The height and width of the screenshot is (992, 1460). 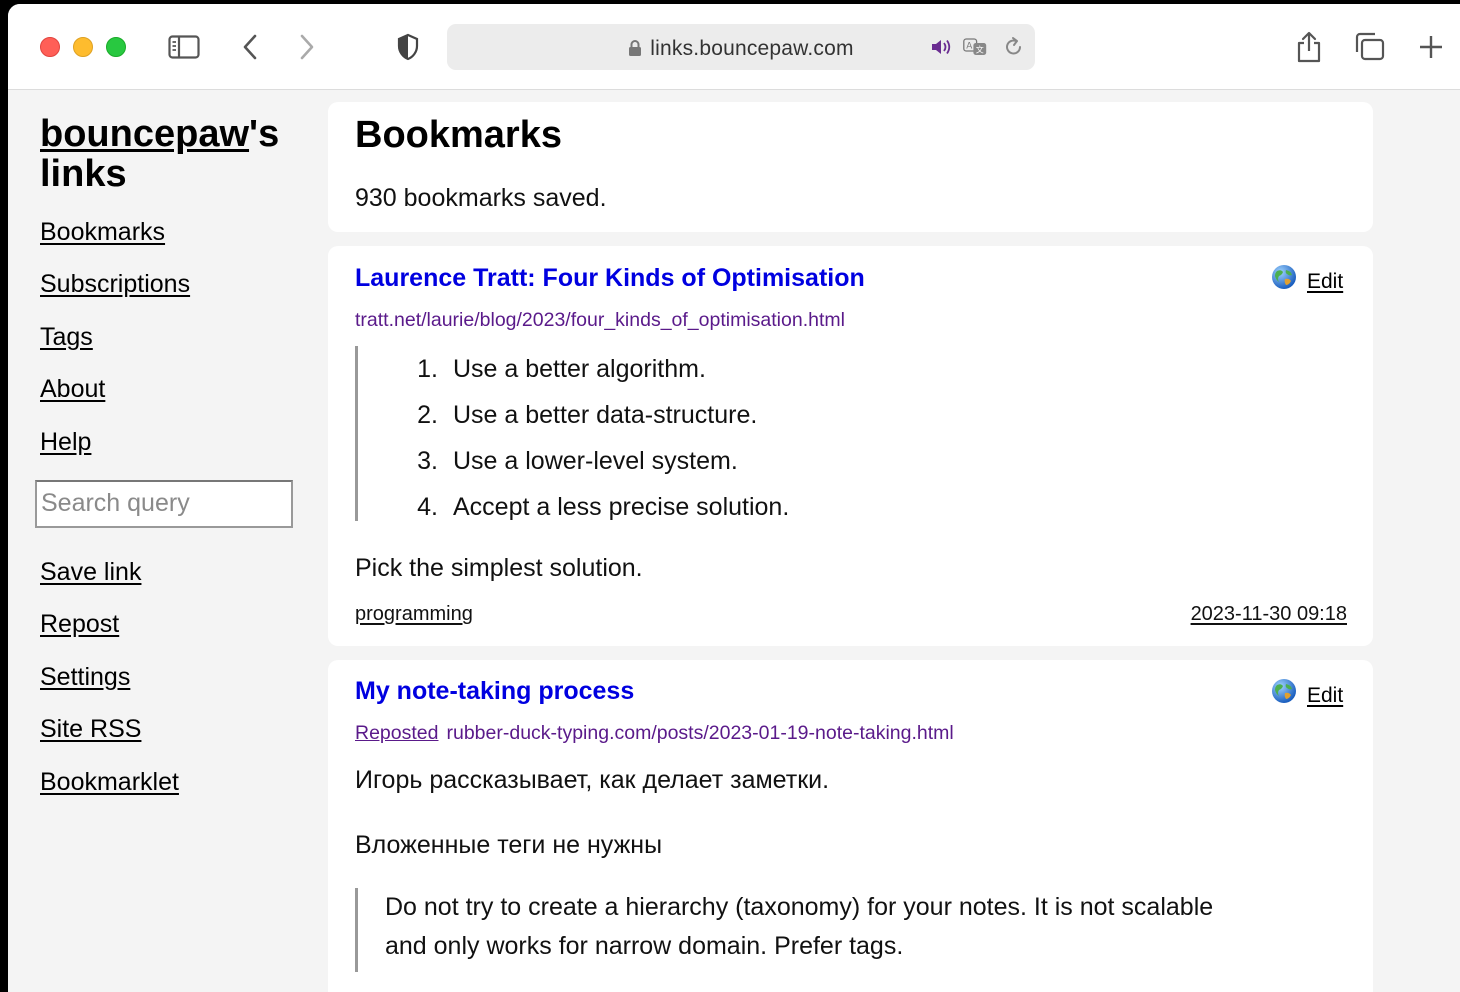 What do you see at coordinates (975, 47) in the screenshot?
I see `translate-icon: A文` at bounding box center [975, 47].